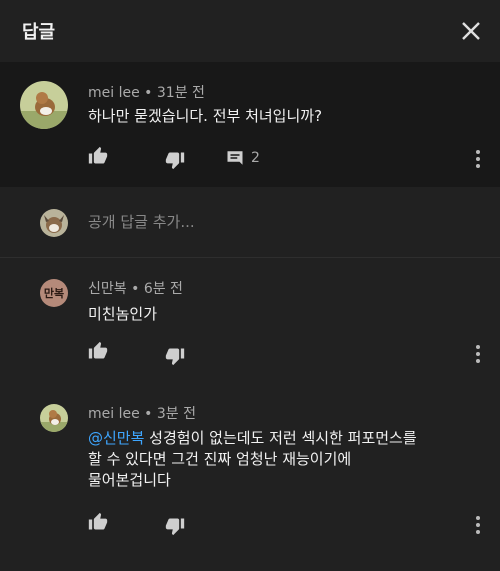 The width and height of the screenshot is (500, 571). I want to click on comment-meta: mei lee • 31분 전, so click(146, 92).